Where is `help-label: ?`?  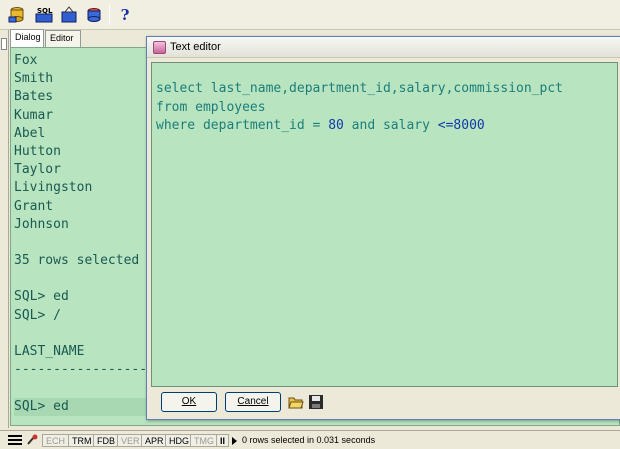 help-label: ? is located at coordinates (125, 15).